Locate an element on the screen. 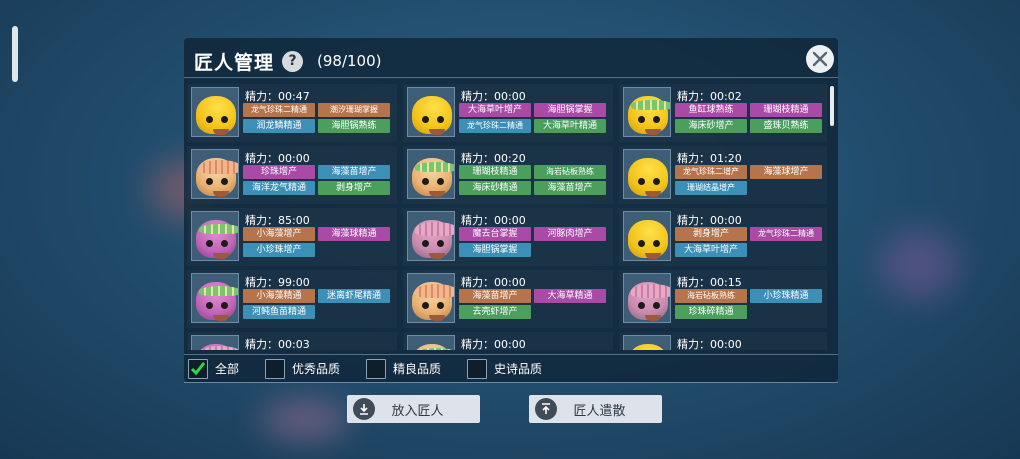 The image size is (1020, 459). skill-tag: 海洋龙气精通 is located at coordinates (279, 188).